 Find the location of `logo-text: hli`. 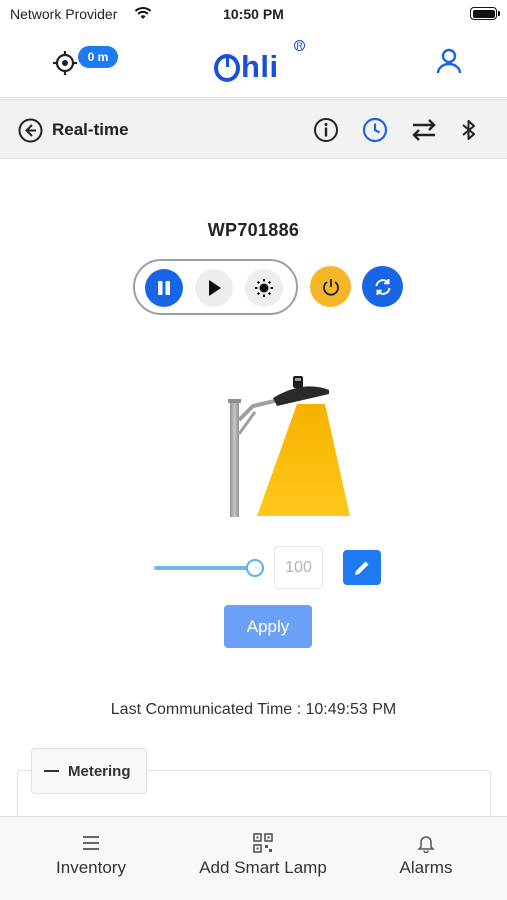

logo-text: hli is located at coordinates (260, 66).